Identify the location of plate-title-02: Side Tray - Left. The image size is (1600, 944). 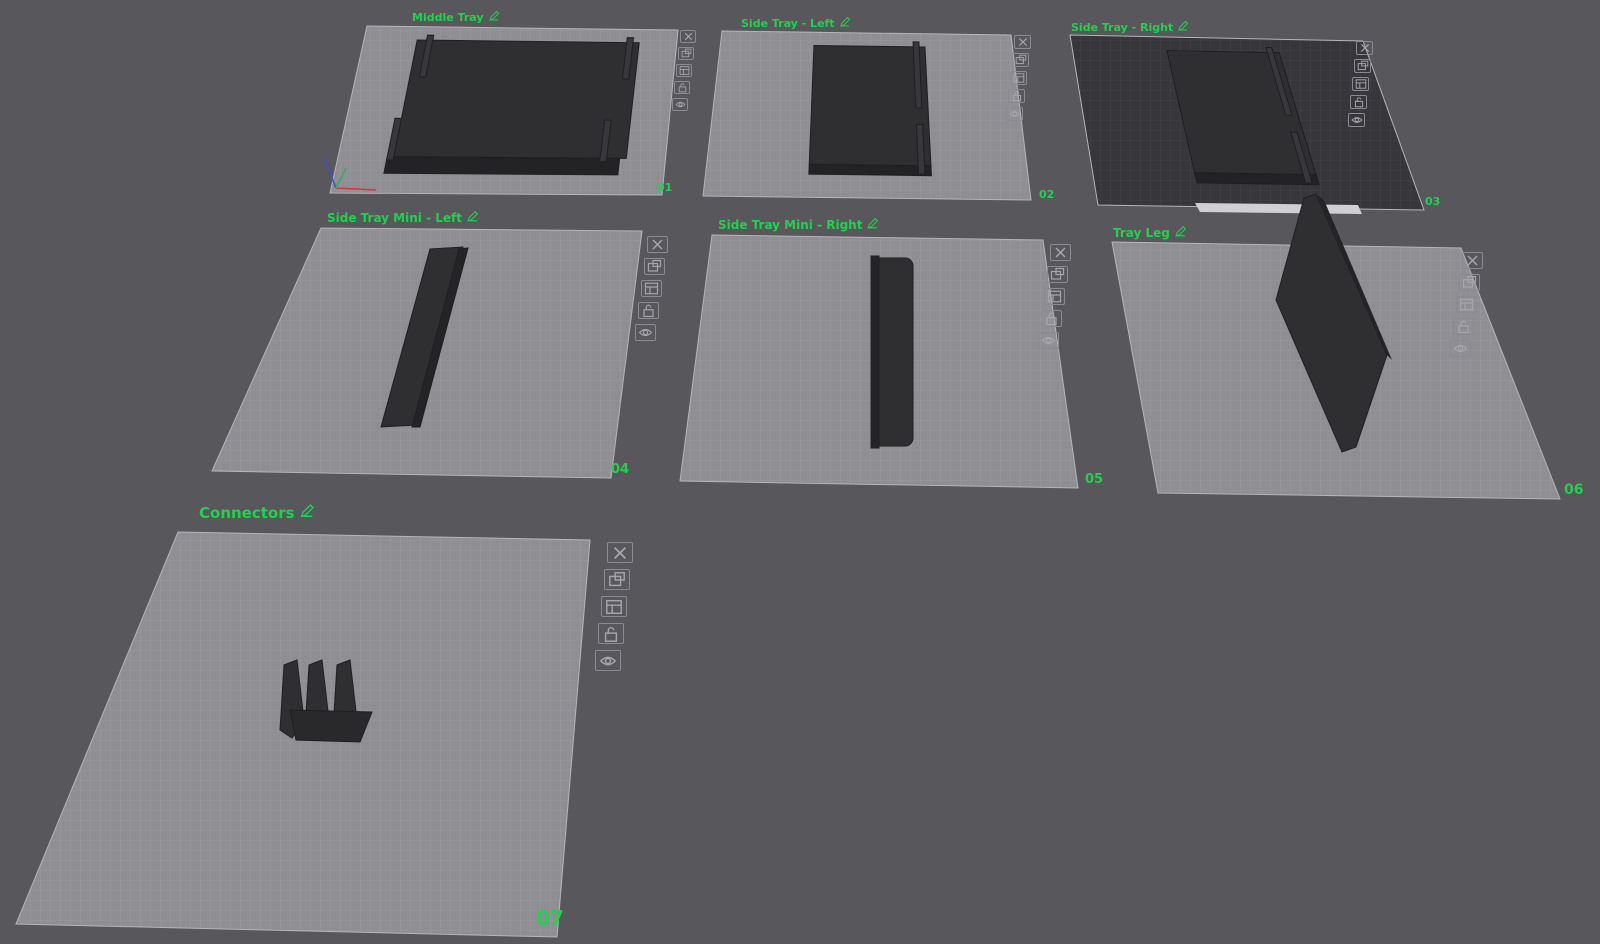
(796, 23).